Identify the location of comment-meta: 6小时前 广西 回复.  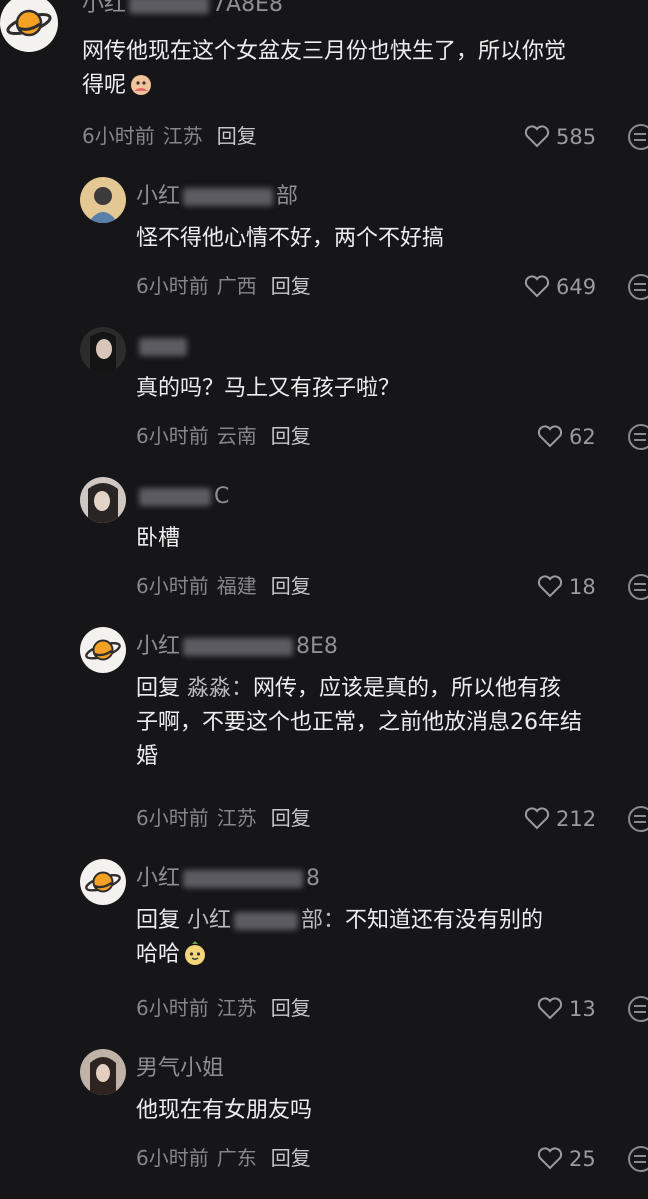
(223, 286).